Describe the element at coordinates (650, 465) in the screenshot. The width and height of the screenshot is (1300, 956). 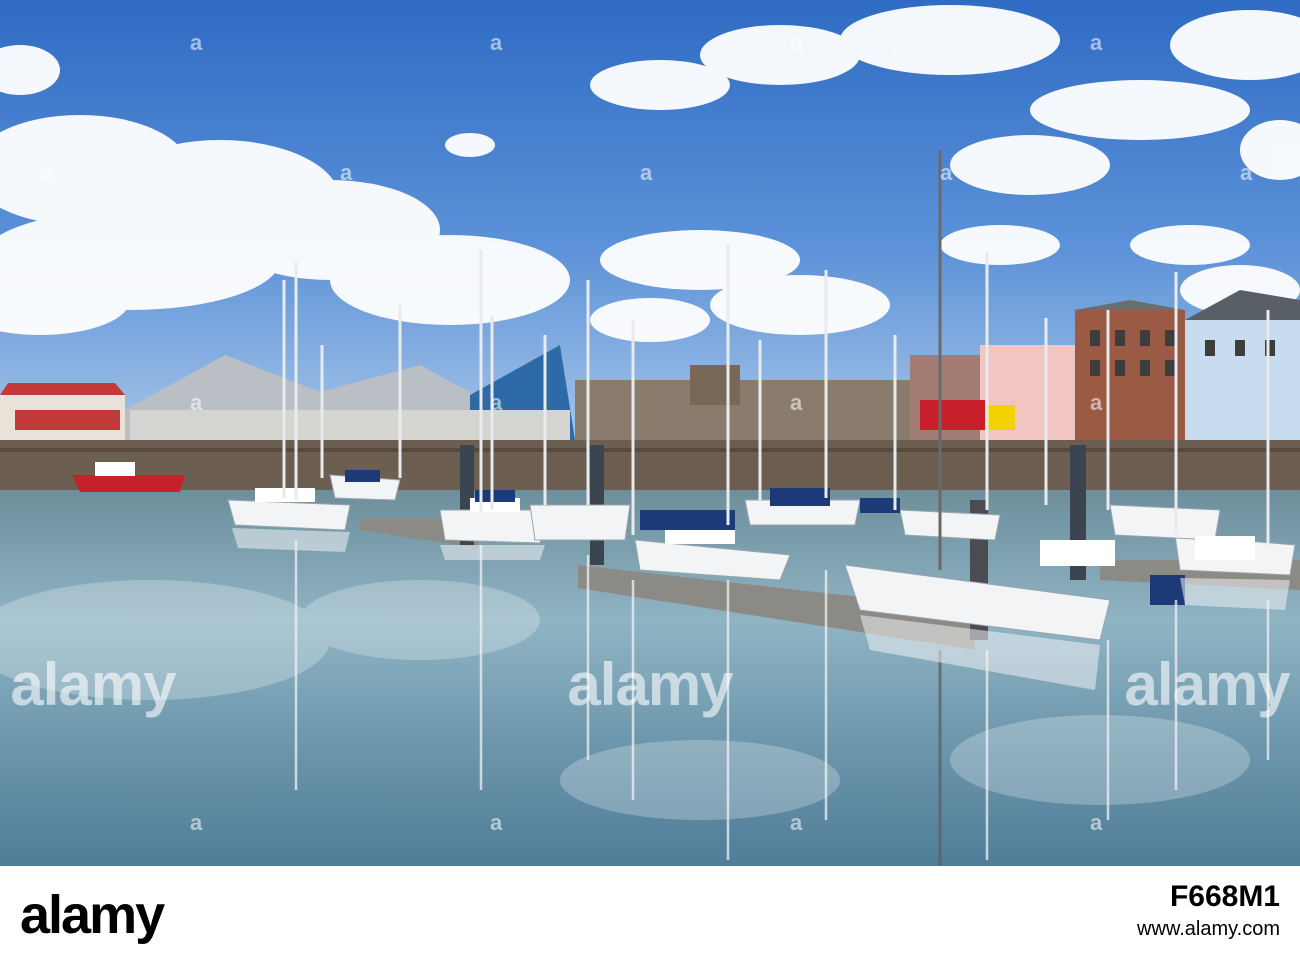
I see `quay-wall` at that location.